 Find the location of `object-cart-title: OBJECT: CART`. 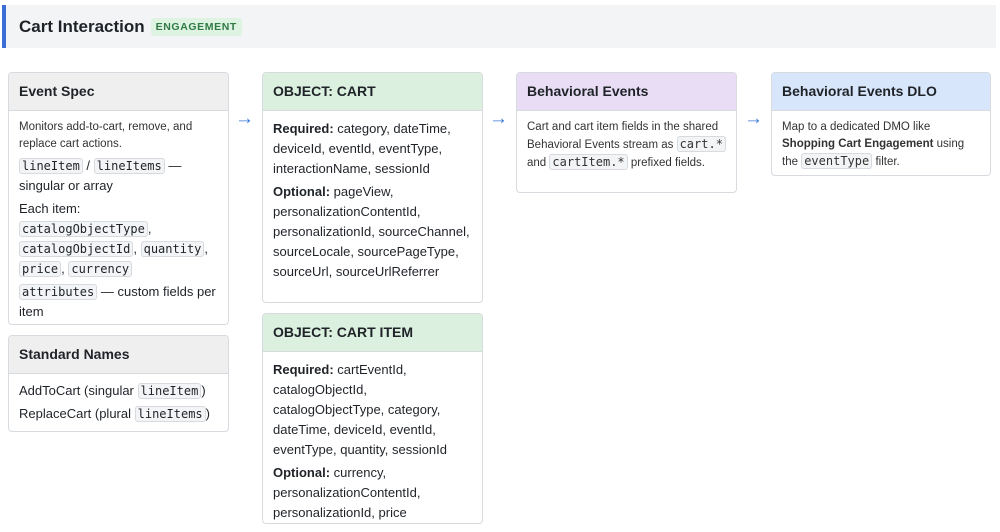

object-cart-title: OBJECT: CART is located at coordinates (372, 92).